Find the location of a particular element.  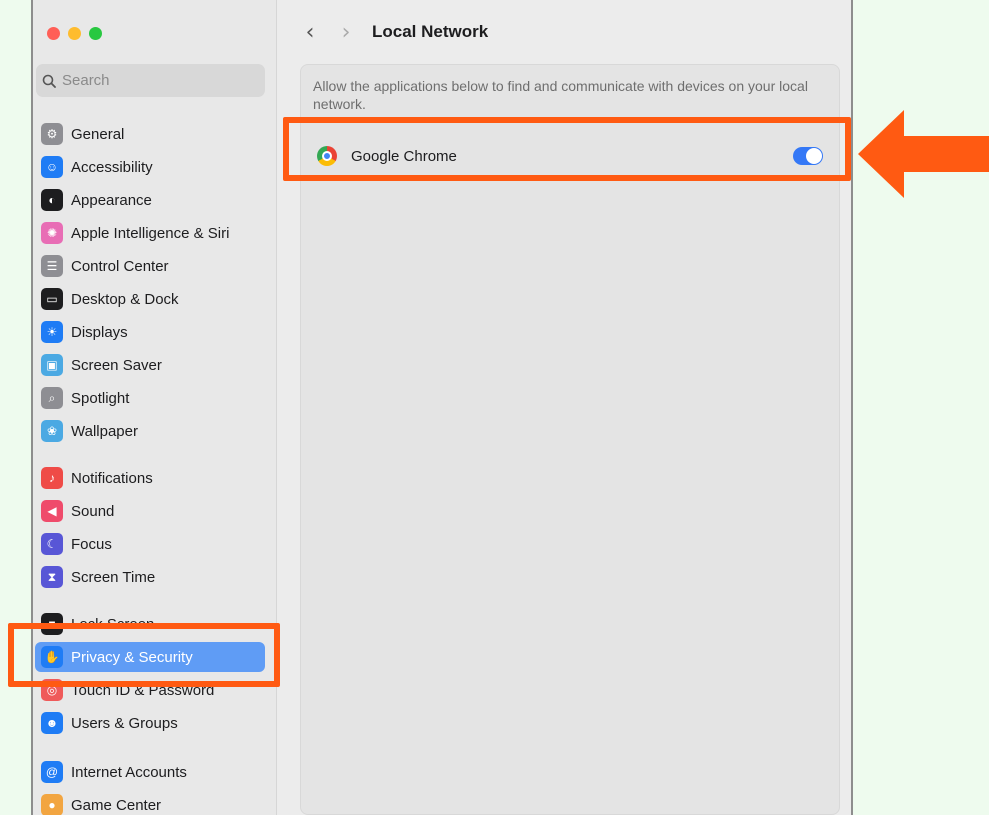

sidebar-item-sound: ◀ Sound is located at coordinates (150, 511).